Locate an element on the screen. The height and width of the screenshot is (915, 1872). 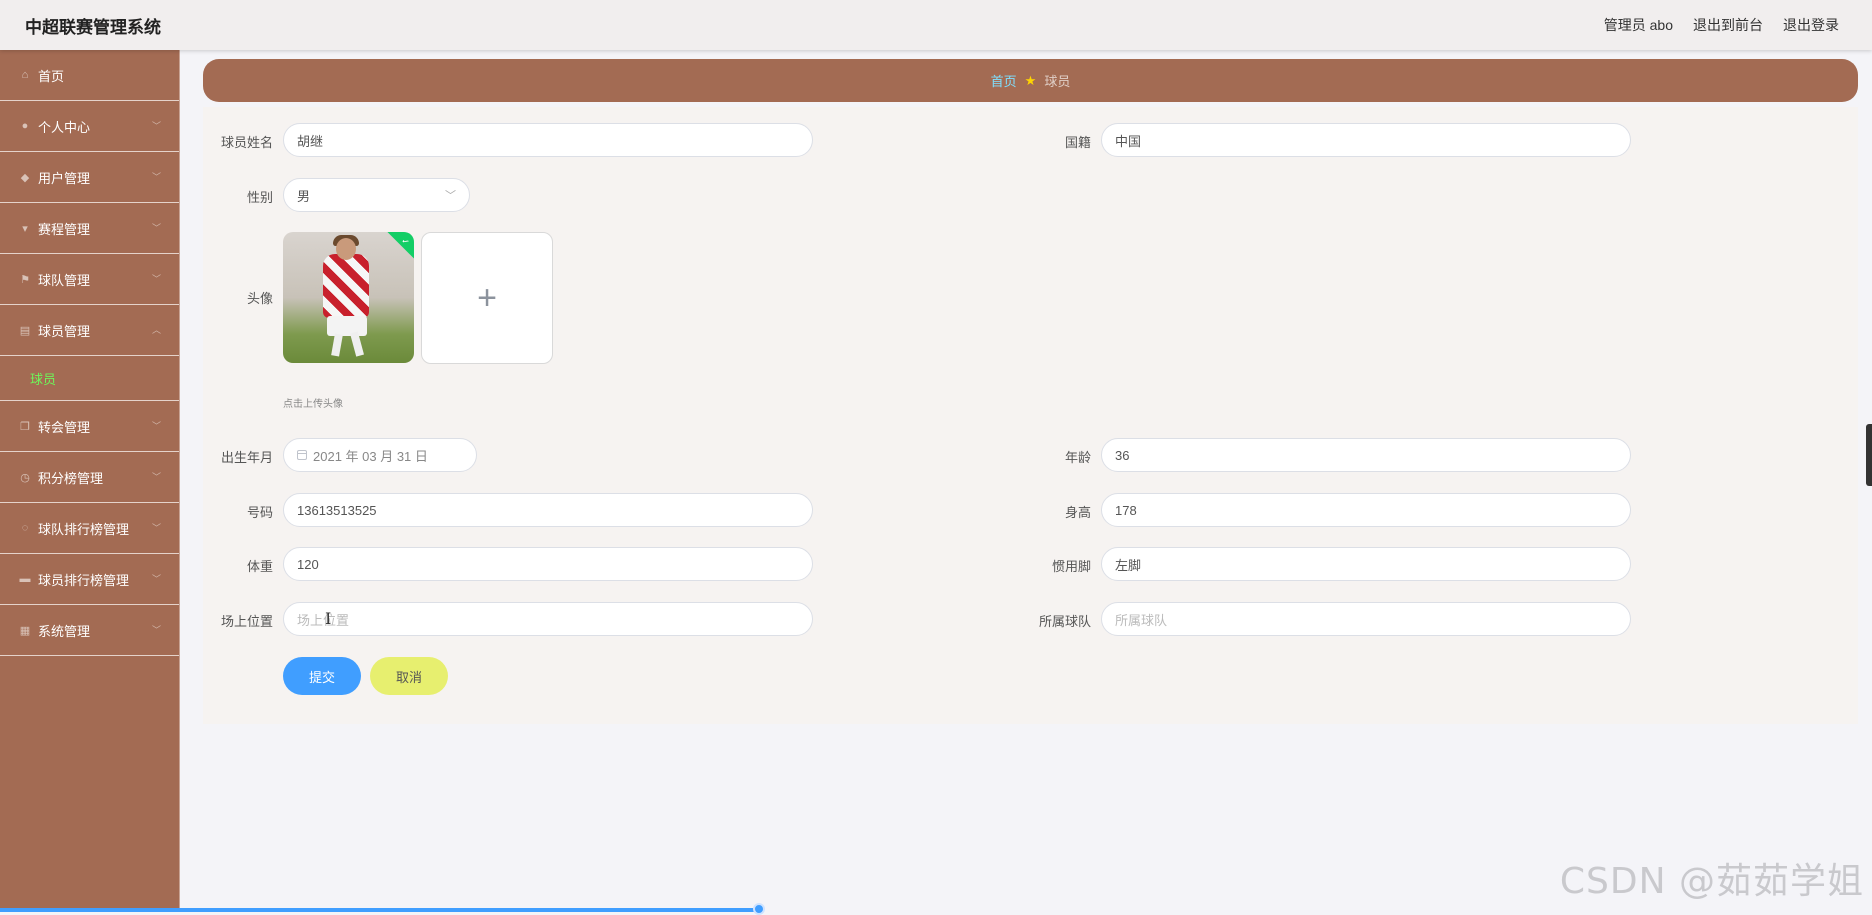
player-shorts is located at coordinates (347, 326).